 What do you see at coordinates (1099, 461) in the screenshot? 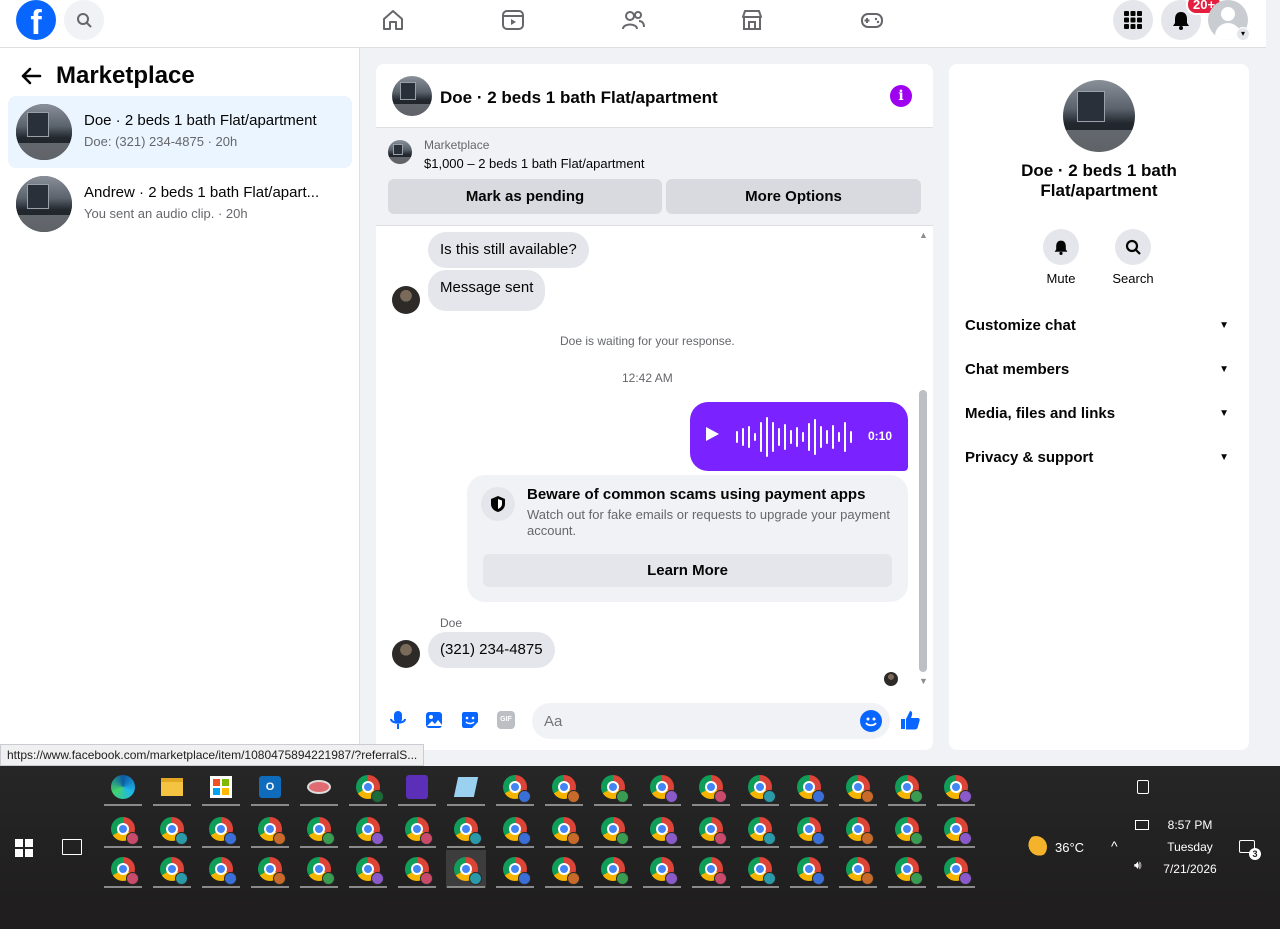
I see `privacy-support-section: Privacy & support ▼` at bounding box center [1099, 461].